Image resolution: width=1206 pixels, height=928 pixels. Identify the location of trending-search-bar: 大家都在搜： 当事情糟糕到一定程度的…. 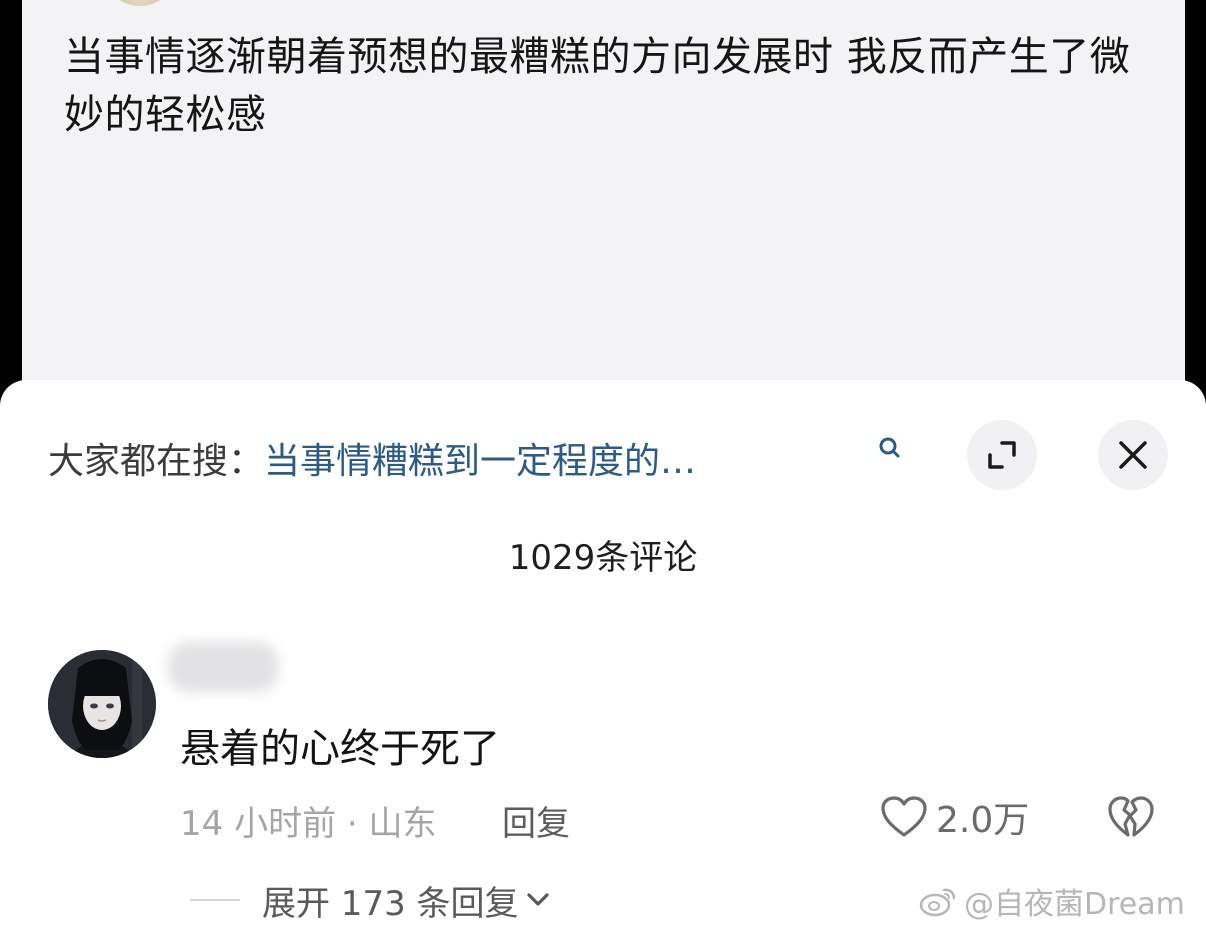
(372, 458).